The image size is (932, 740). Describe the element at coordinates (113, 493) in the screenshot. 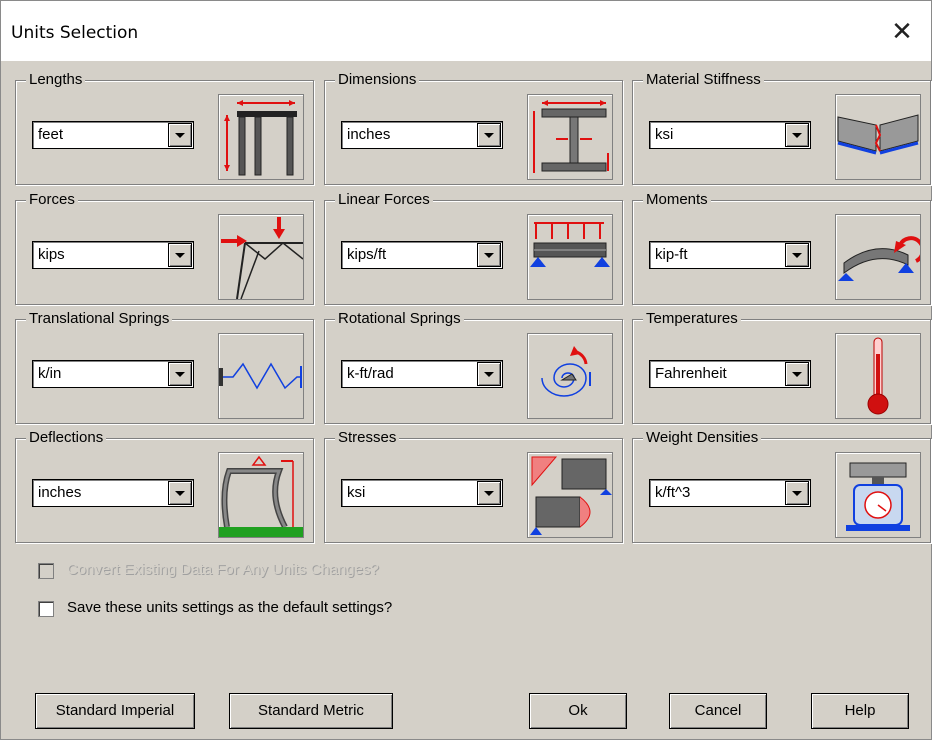

I see `deflections-select: inches` at that location.